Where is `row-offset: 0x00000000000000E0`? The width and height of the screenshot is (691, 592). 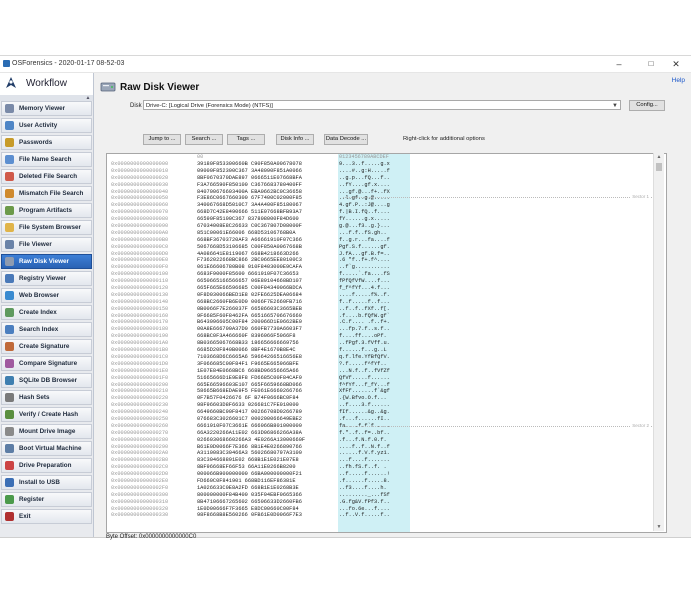 row-offset: 0x00000000000000E0 is located at coordinates (140, 260).